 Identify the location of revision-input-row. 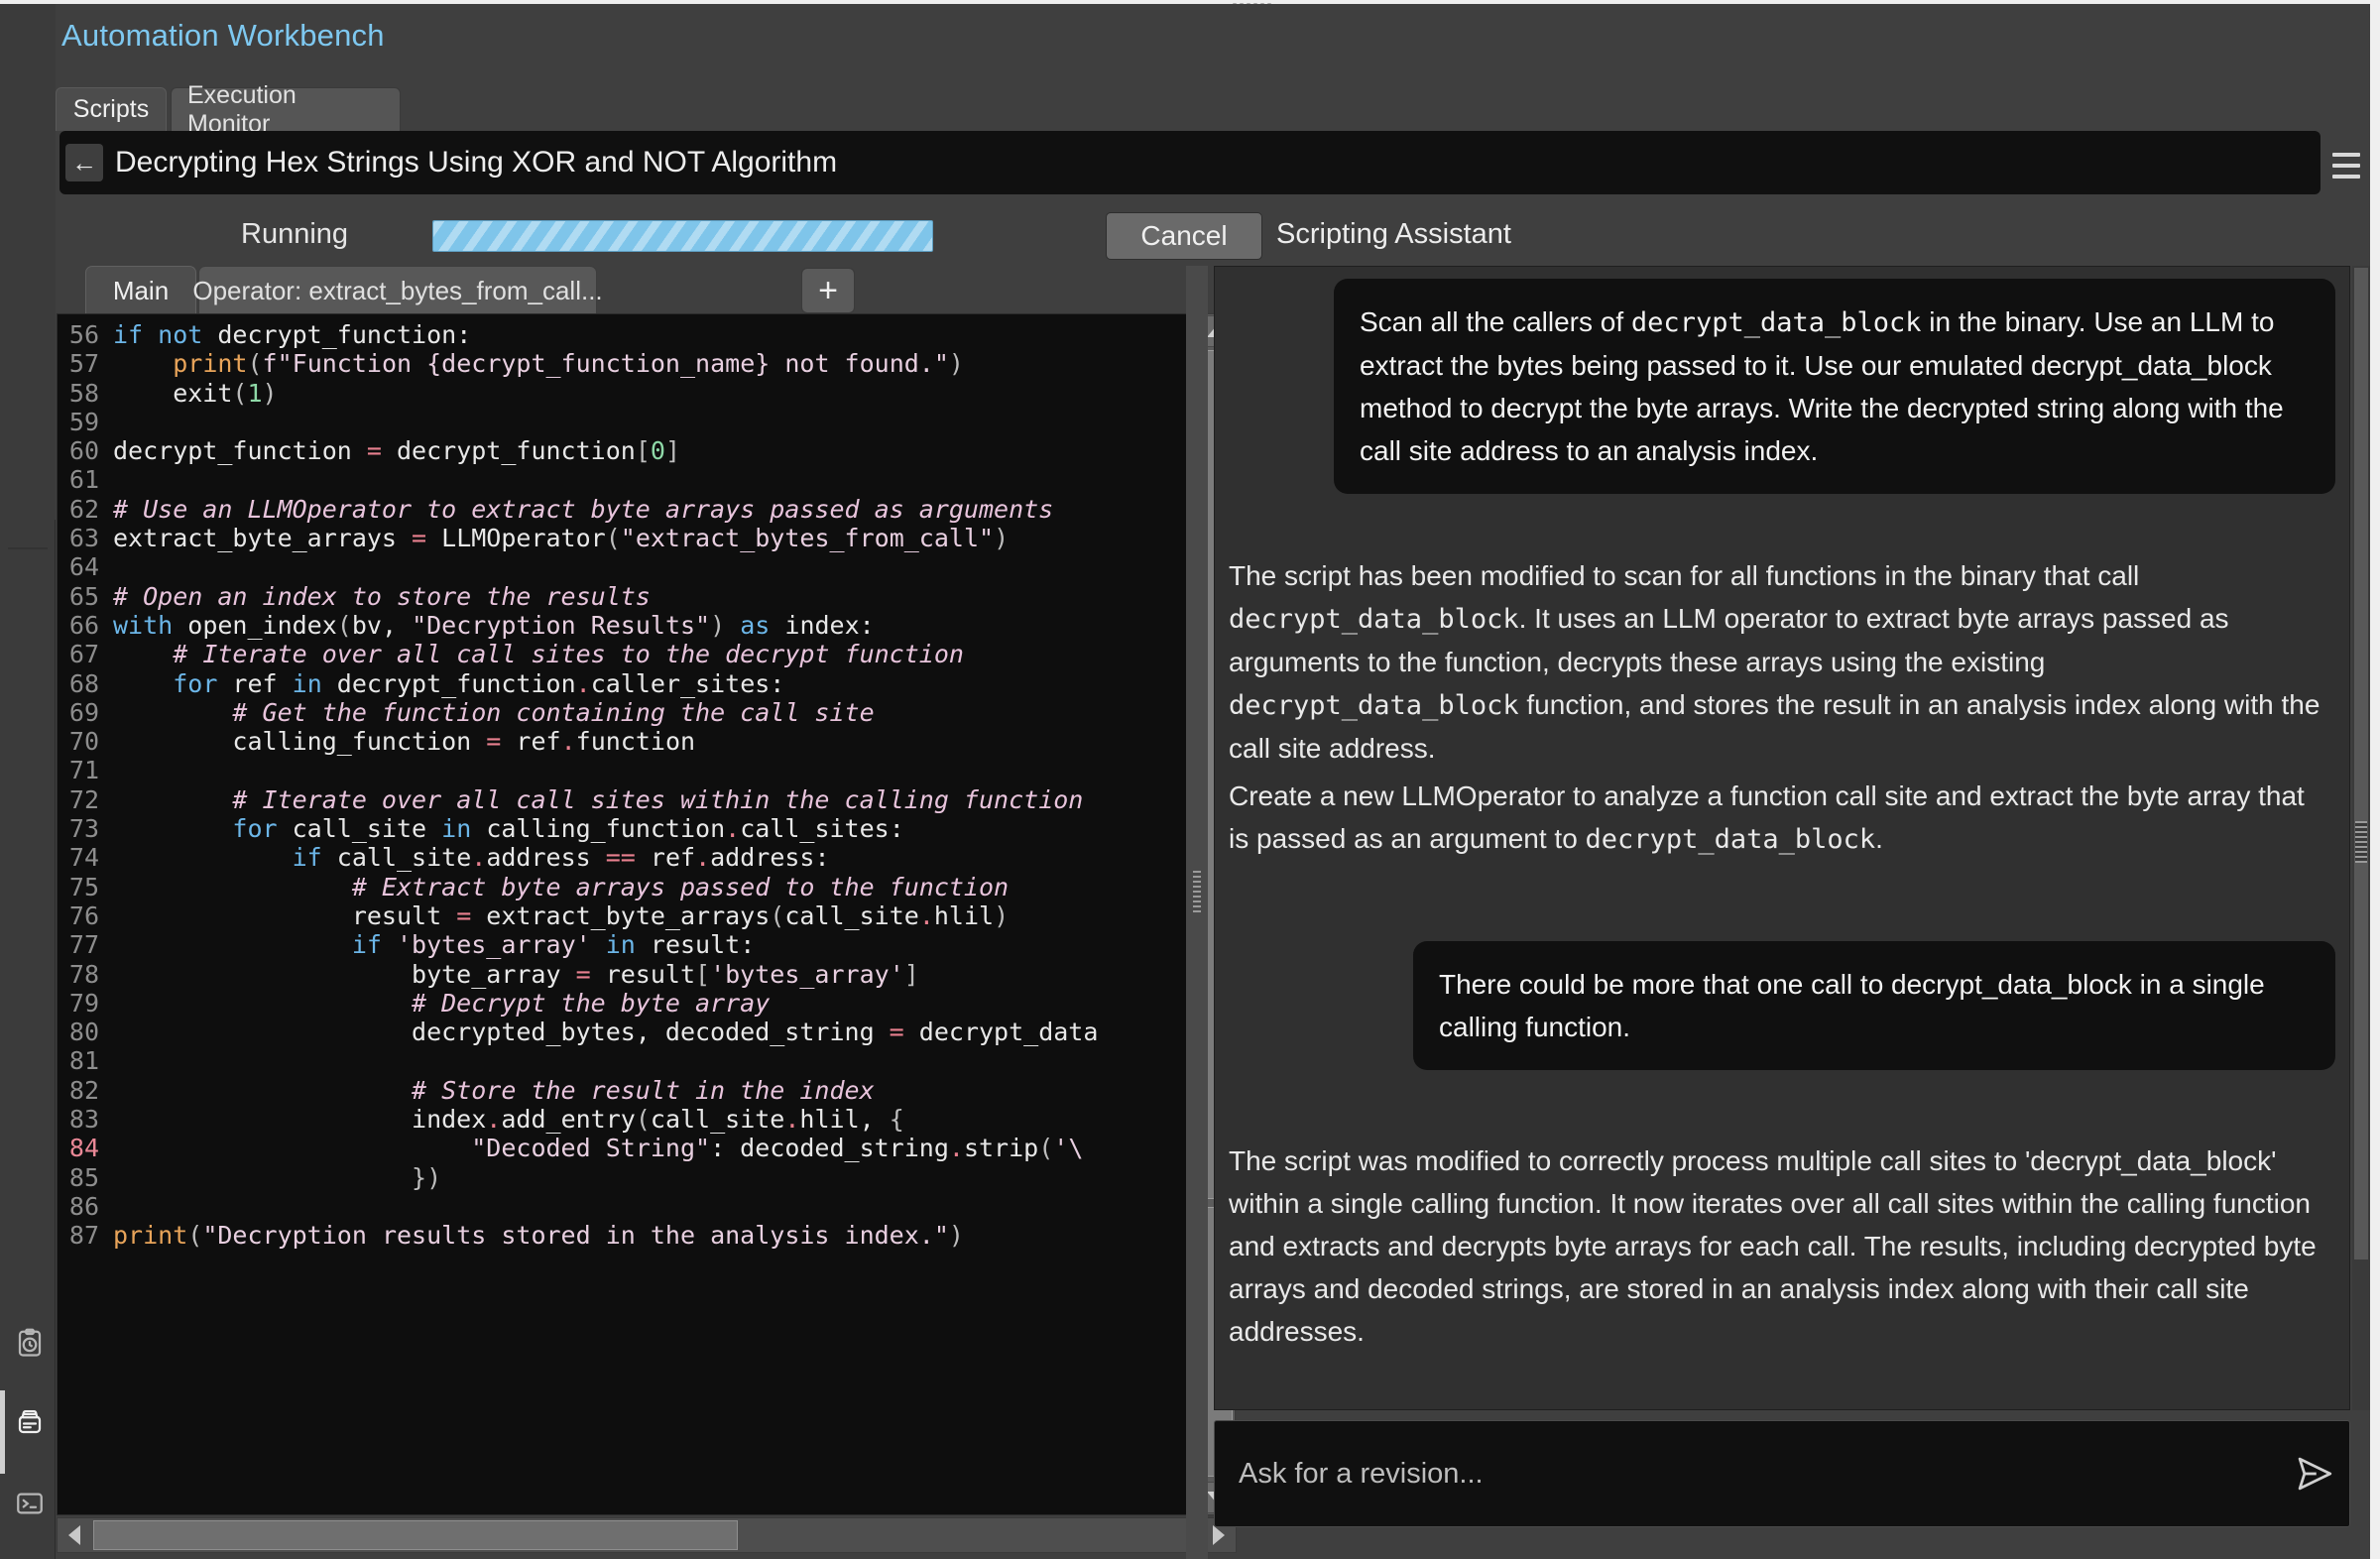
(1782, 1474).